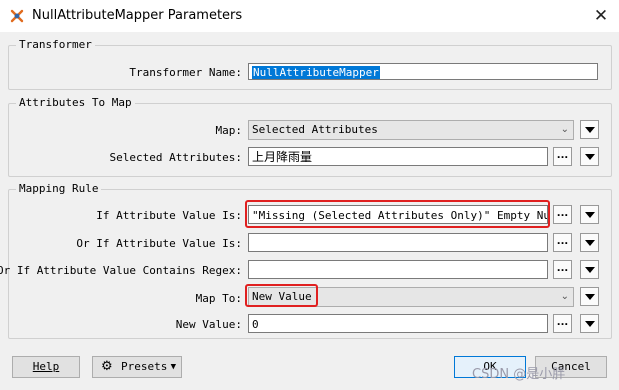 This screenshot has width=619, height=390. I want to click on if-value-dropdown, so click(589, 214).